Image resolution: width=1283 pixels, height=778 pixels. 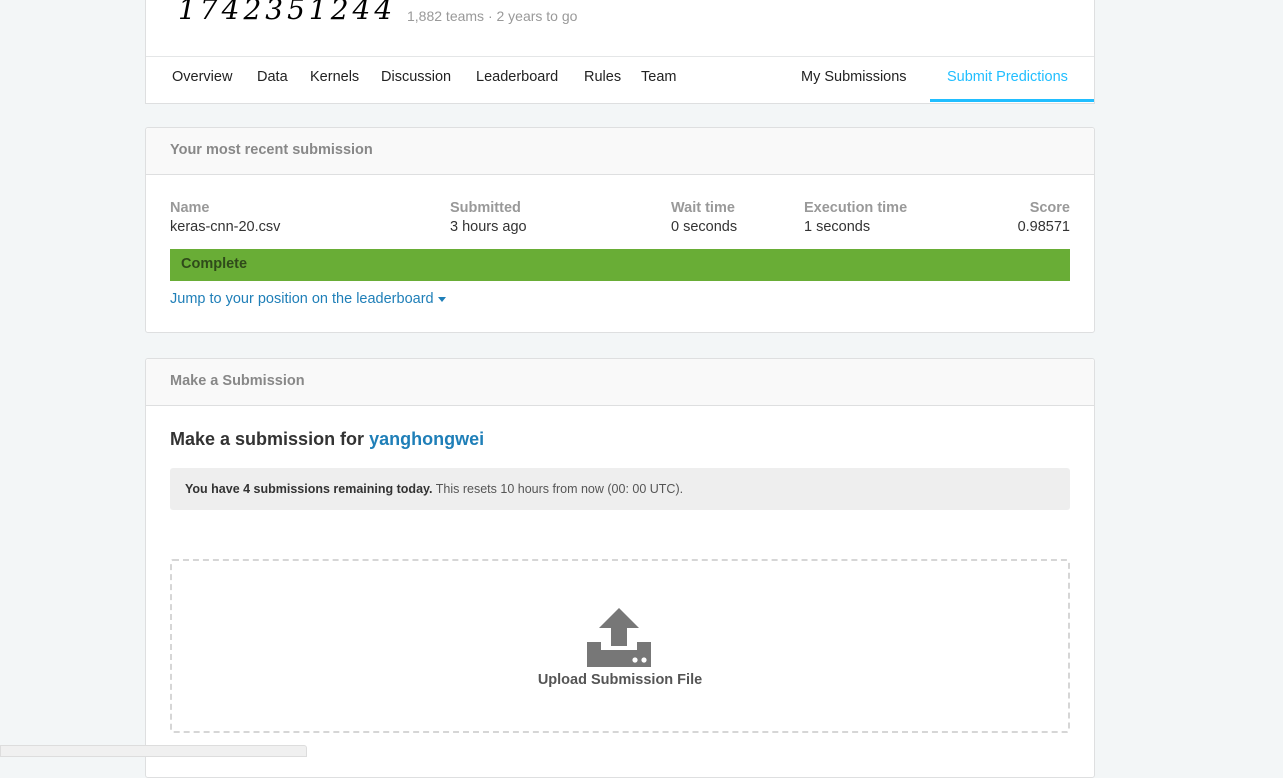 What do you see at coordinates (190, 208) in the screenshot?
I see `name-label: Name` at bounding box center [190, 208].